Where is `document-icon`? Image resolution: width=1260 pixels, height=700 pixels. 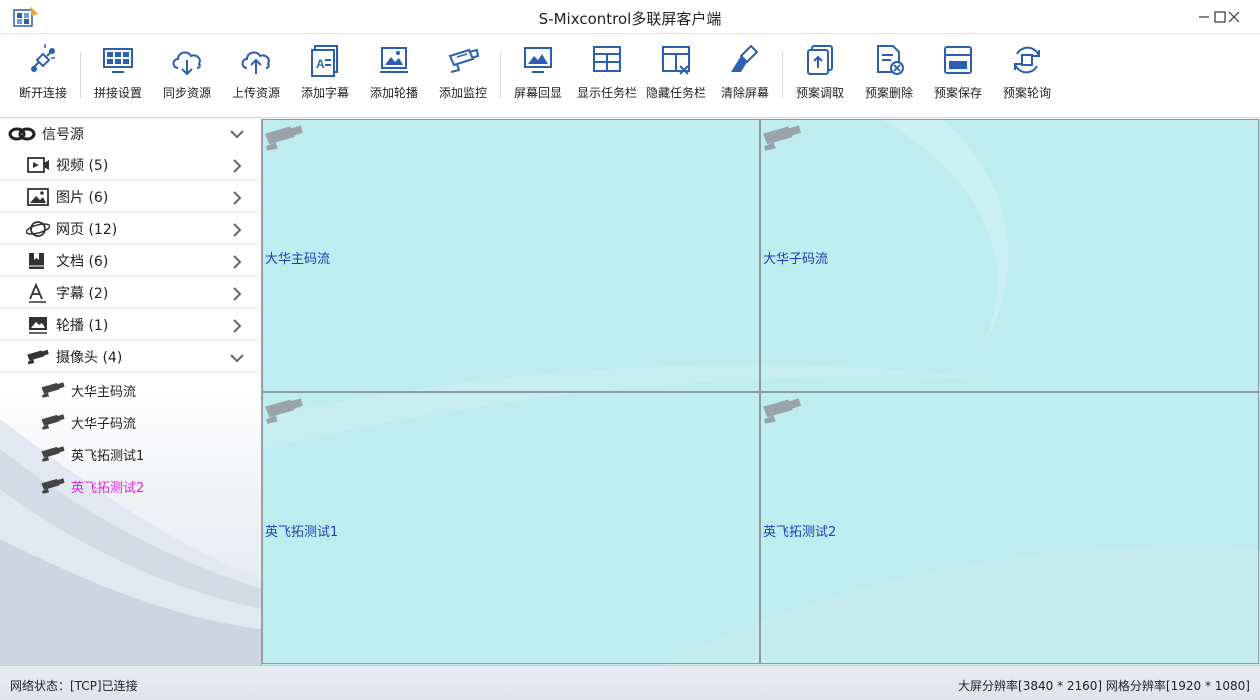
document-icon is located at coordinates (36, 261).